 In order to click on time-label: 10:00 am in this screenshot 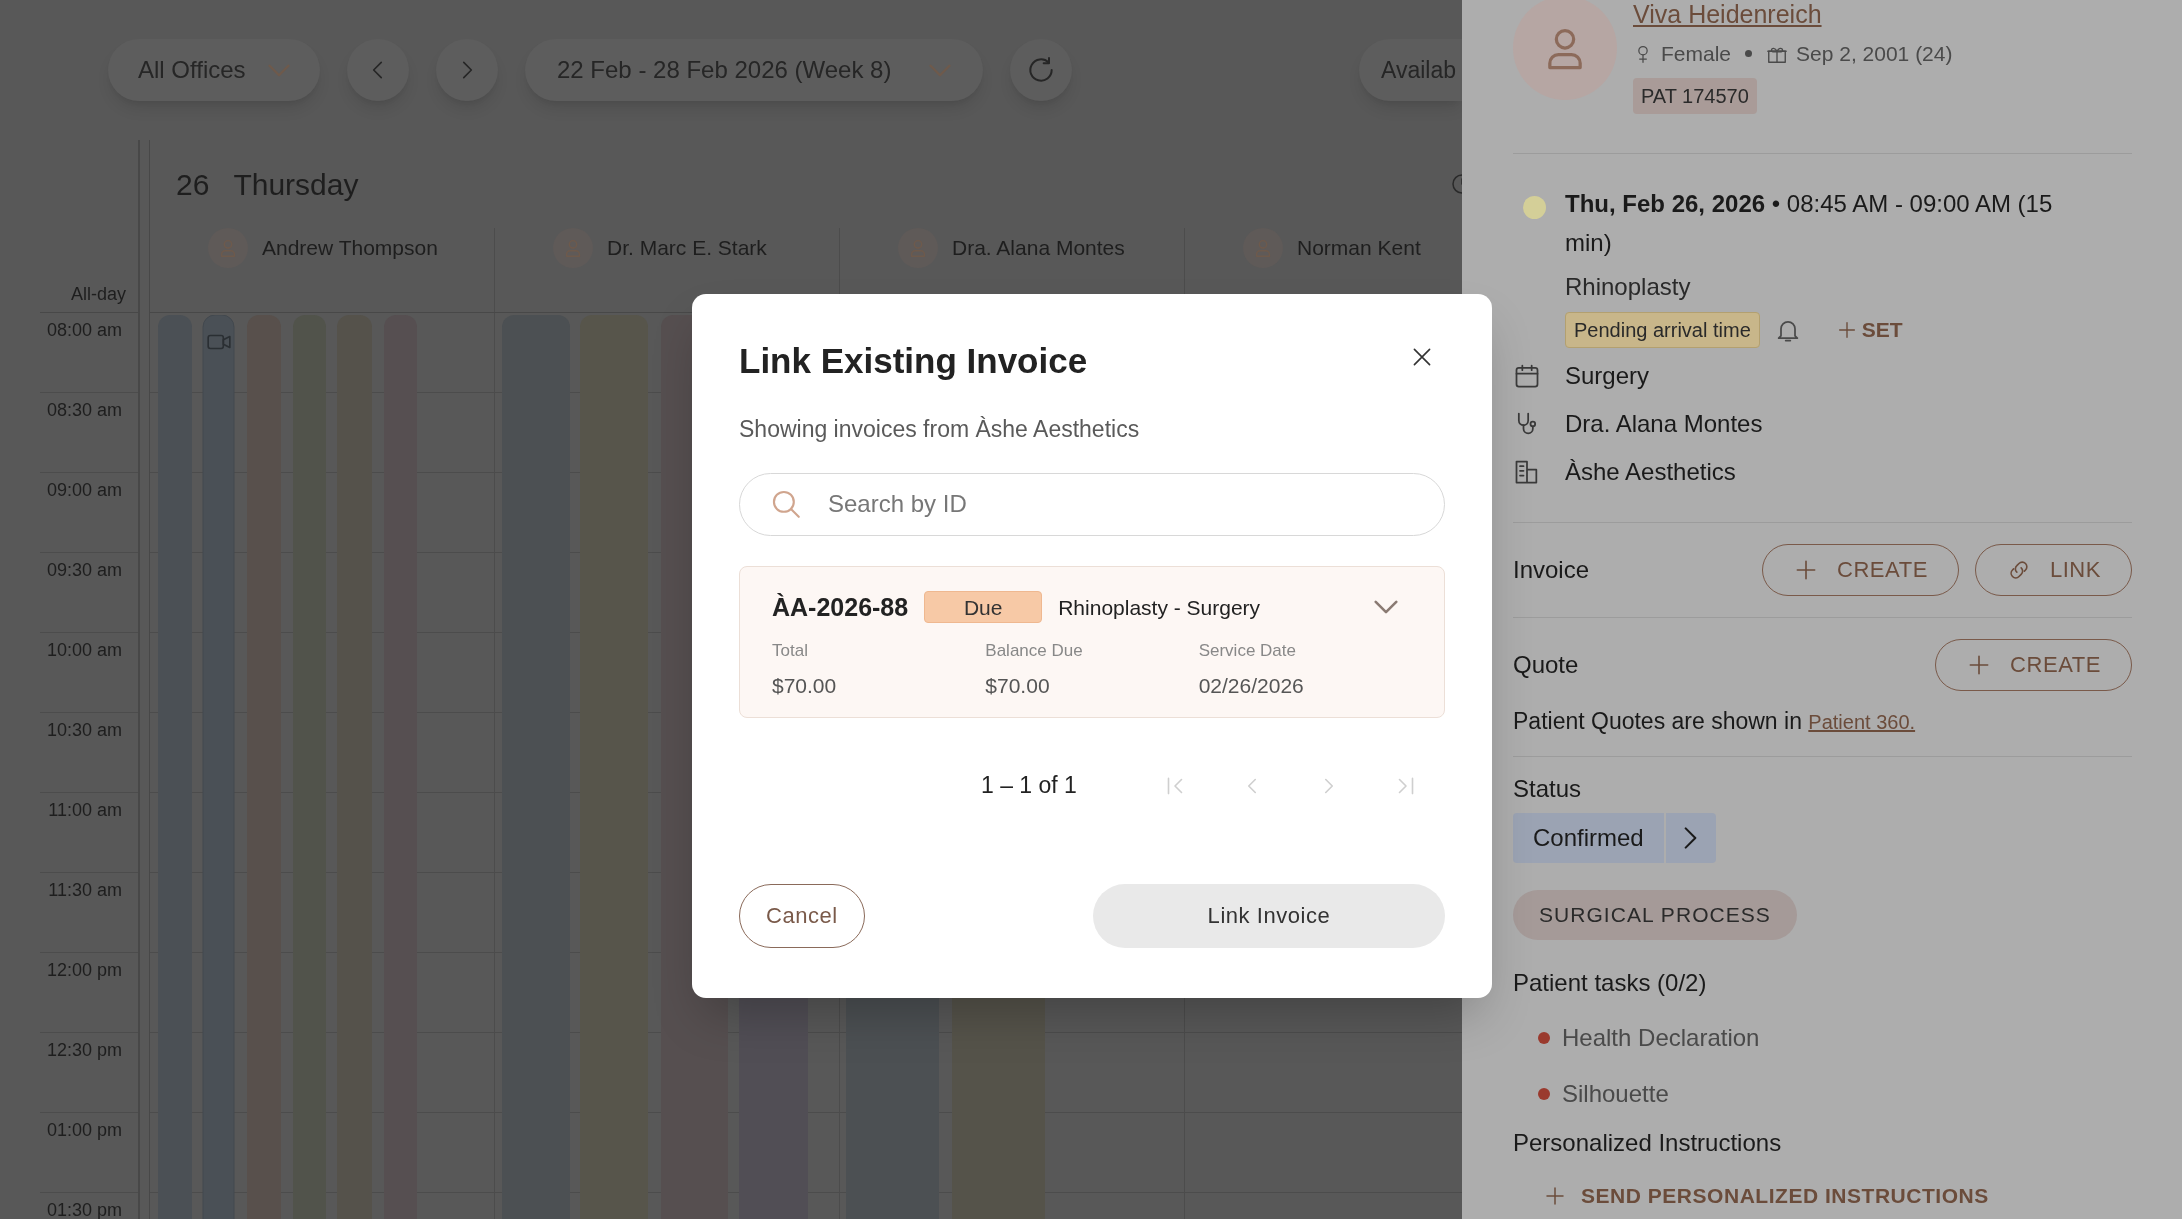, I will do `click(84, 650)`.